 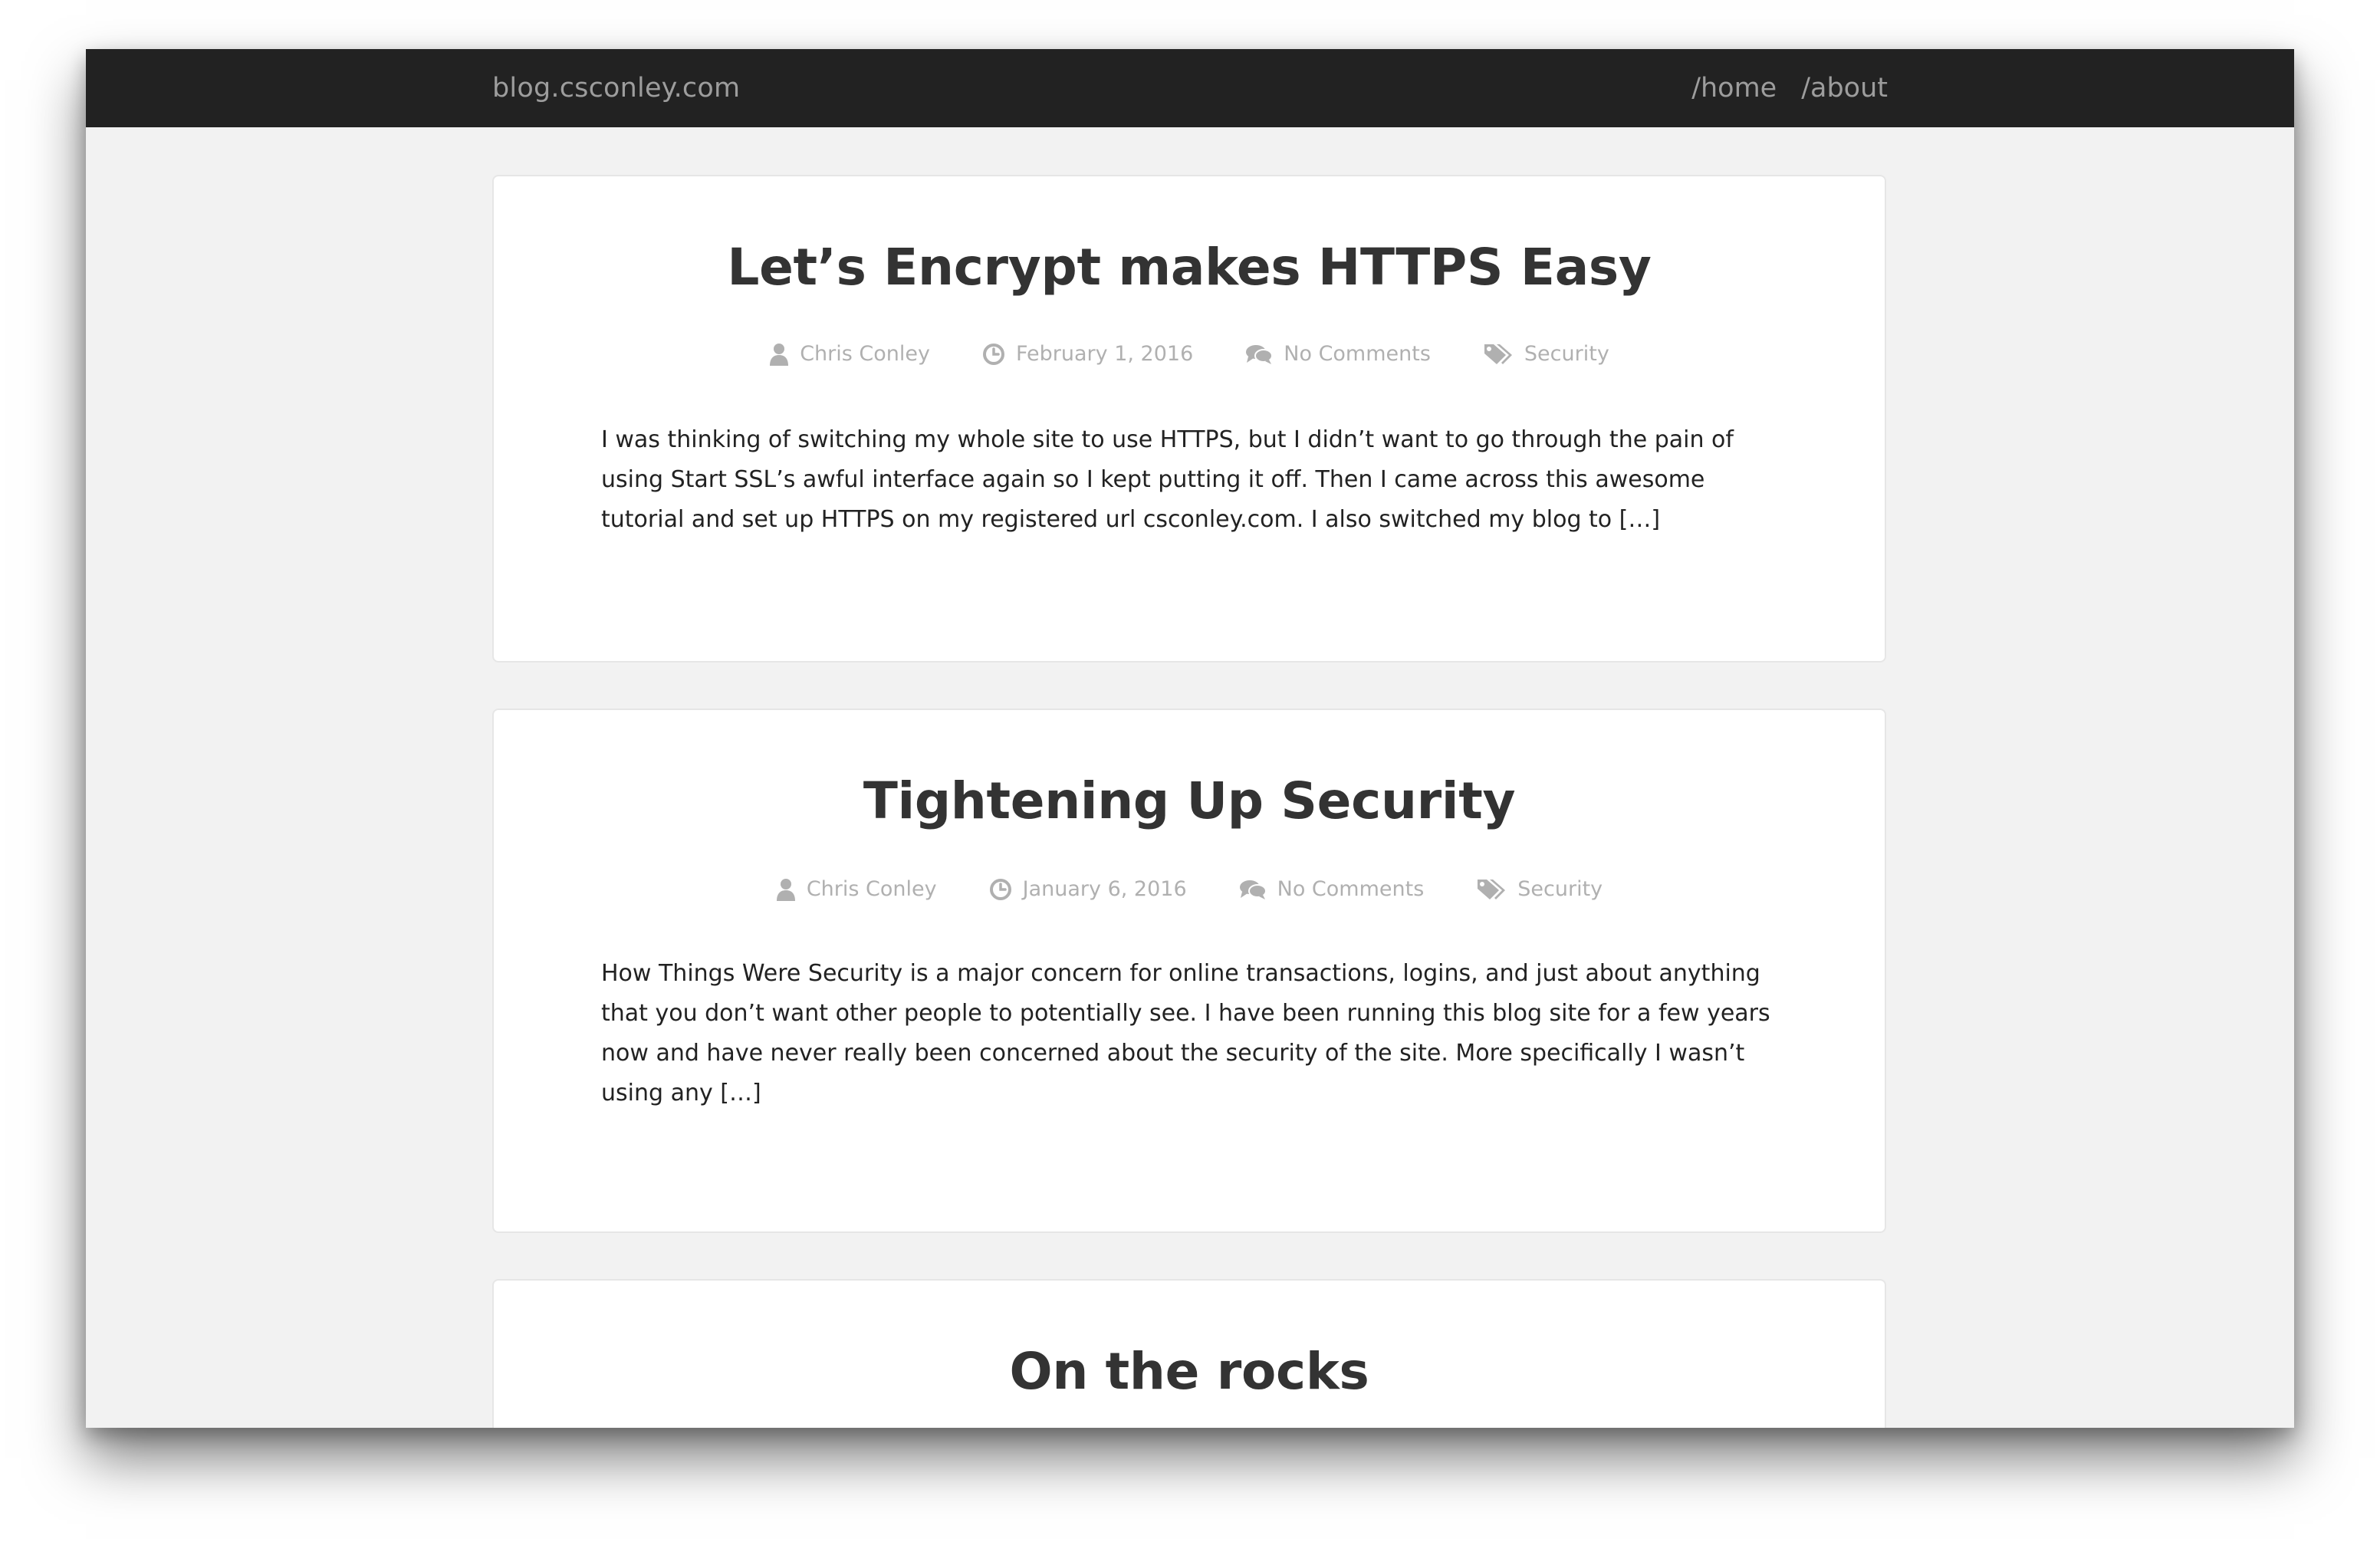 What do you see at coordinates (1190, 1371) in the screenshot?
I see `post-title: On the rocks` at bounding box center [1190, 1371].